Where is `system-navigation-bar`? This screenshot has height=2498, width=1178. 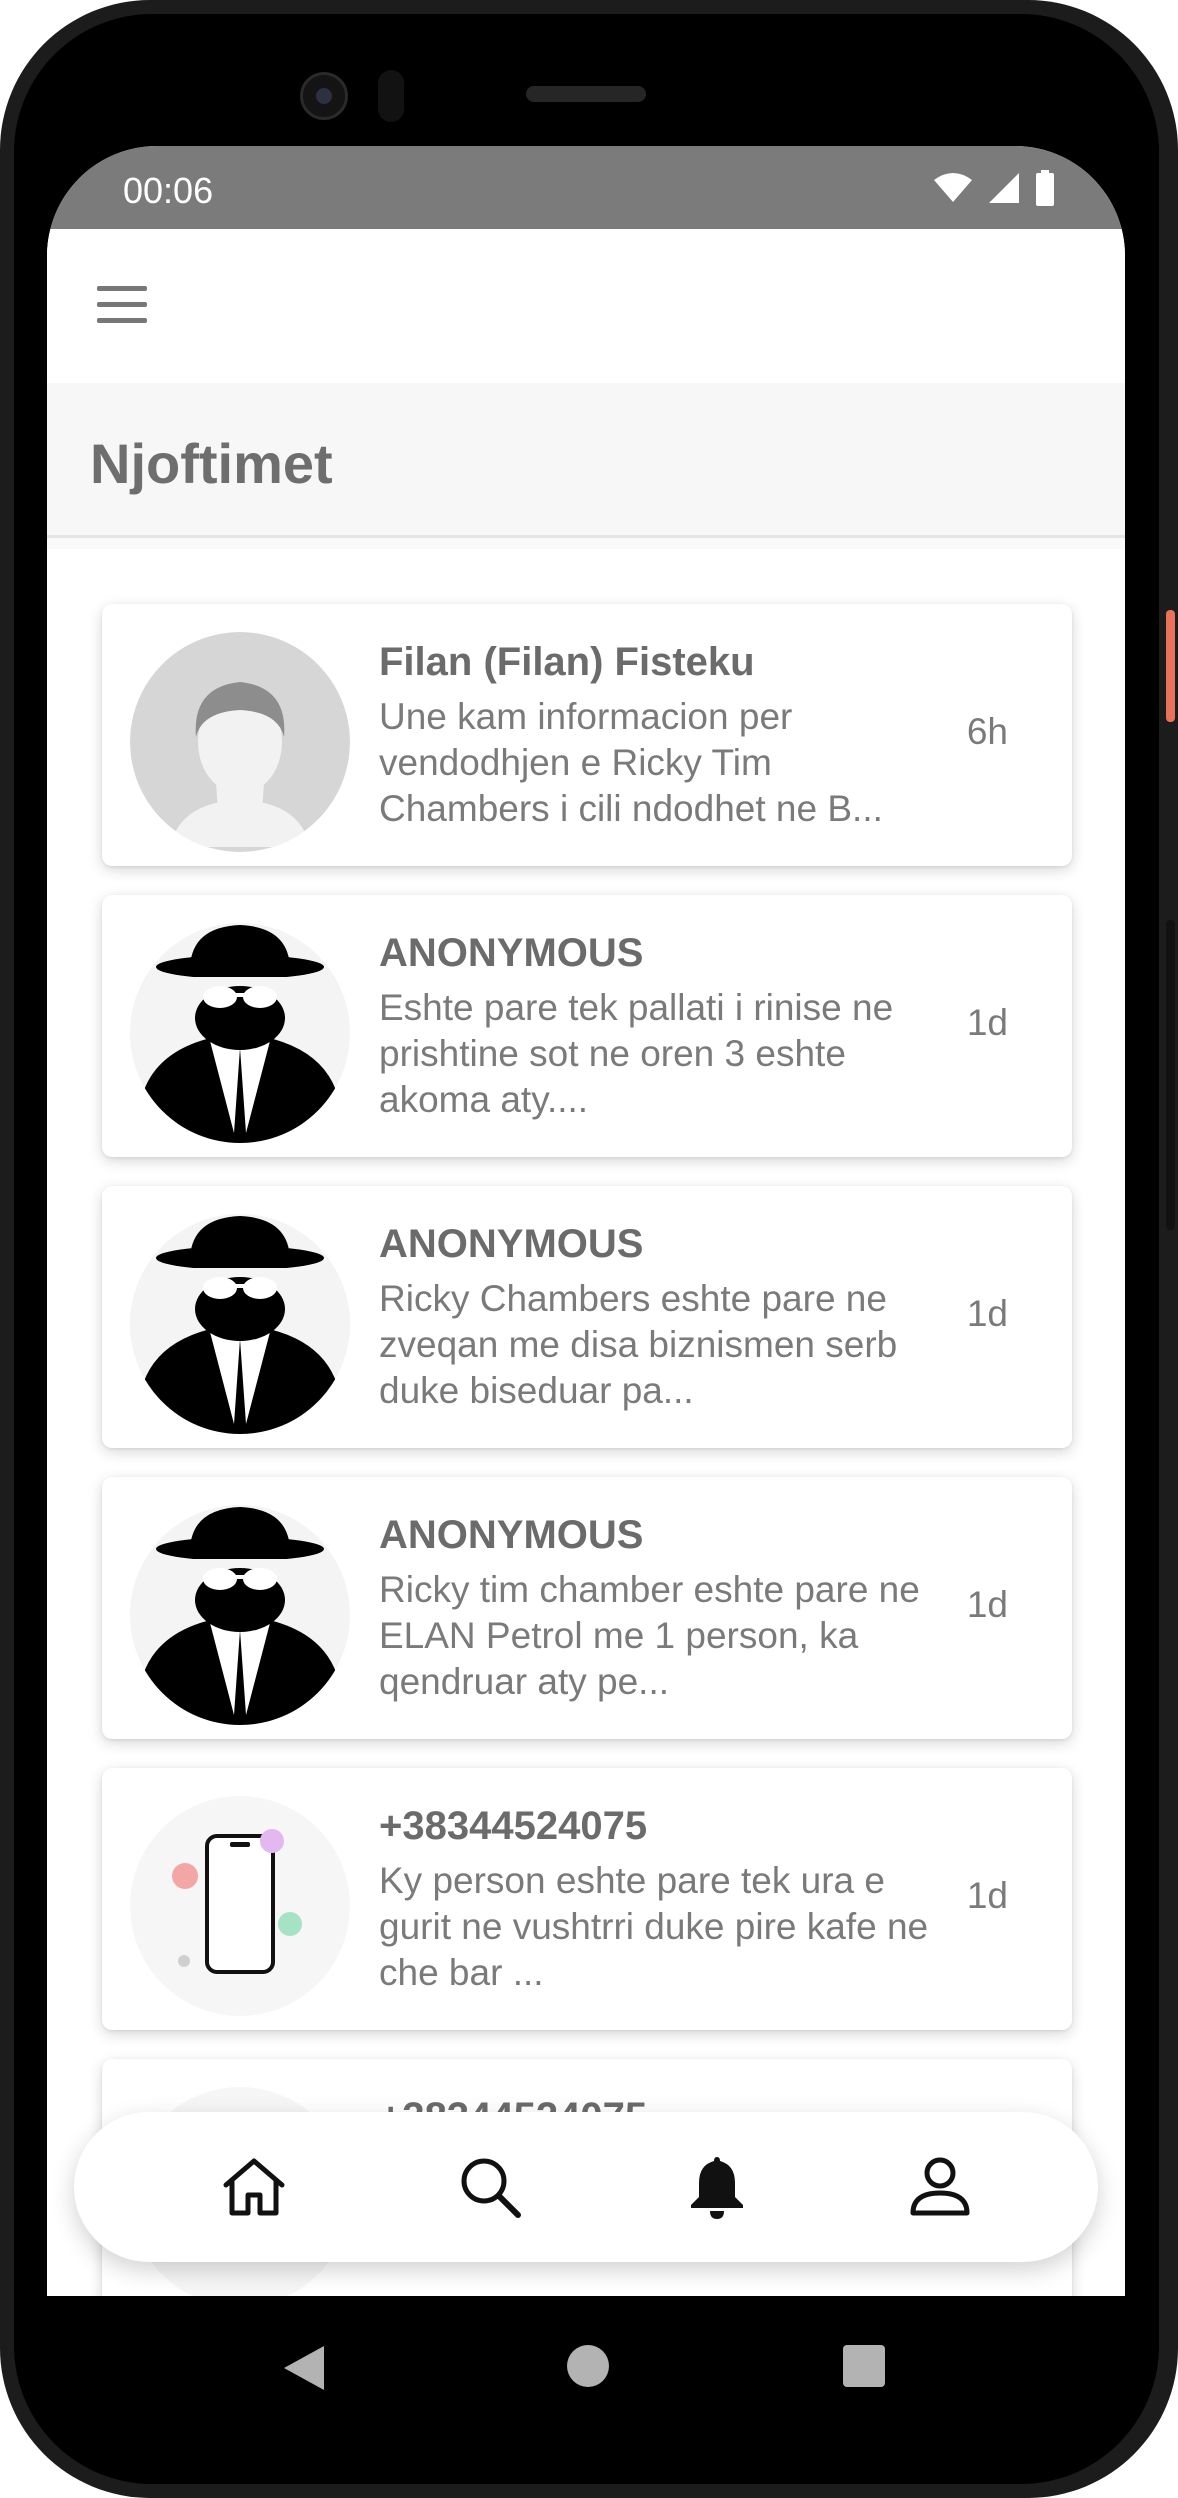
system-navigation-bar is located at coordinates (586, 2383).